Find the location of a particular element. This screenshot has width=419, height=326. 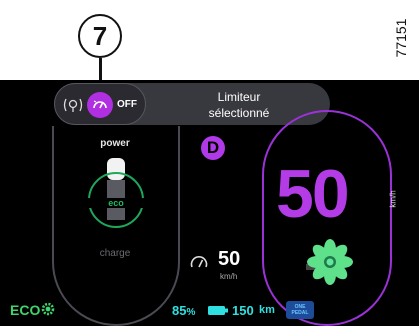

banner-line-2: sélectionné is located at coordinates (239, 113).